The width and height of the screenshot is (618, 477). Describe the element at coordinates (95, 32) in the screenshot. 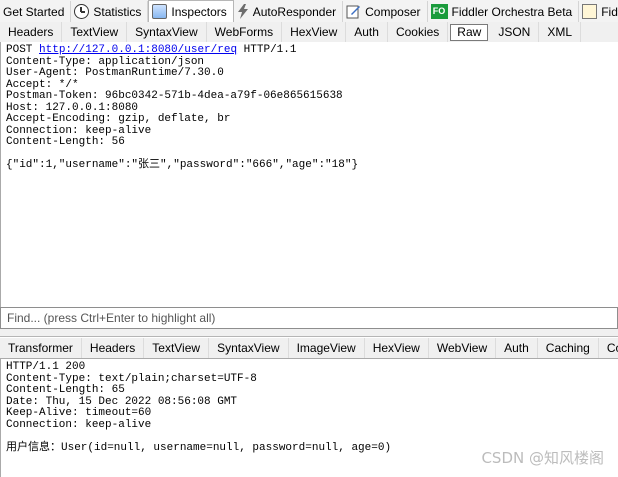

I see `request-tab-textview: TextView` at that location.